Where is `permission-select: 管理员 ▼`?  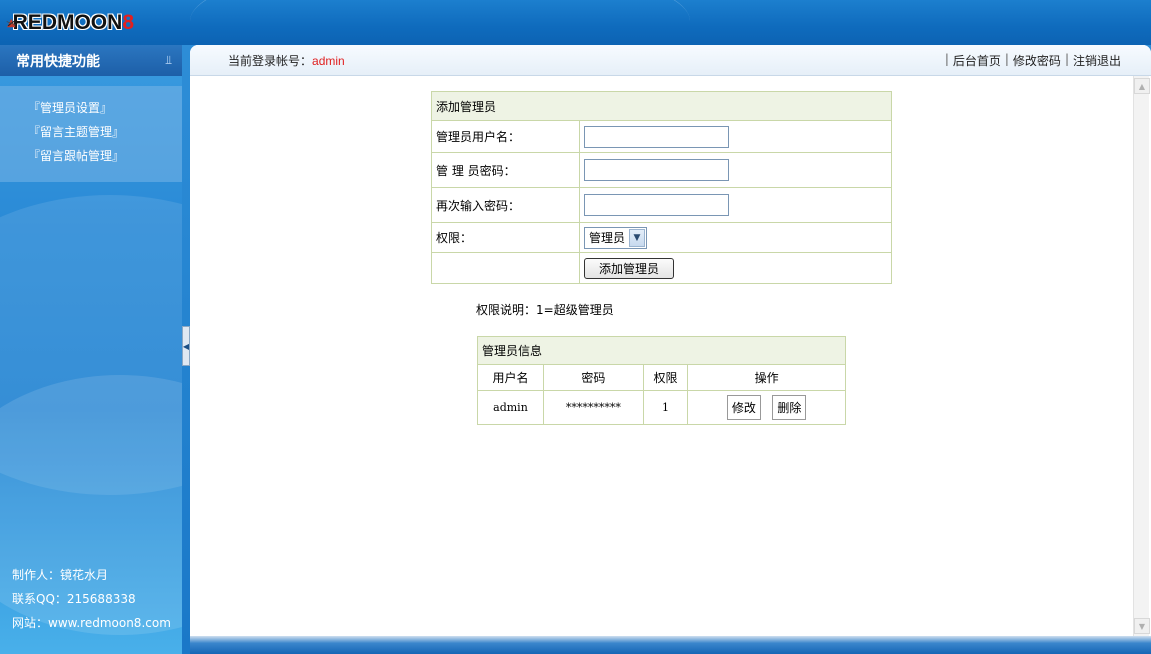
permission-select: 管理员 ▼ is located at coordinates (616, 237).